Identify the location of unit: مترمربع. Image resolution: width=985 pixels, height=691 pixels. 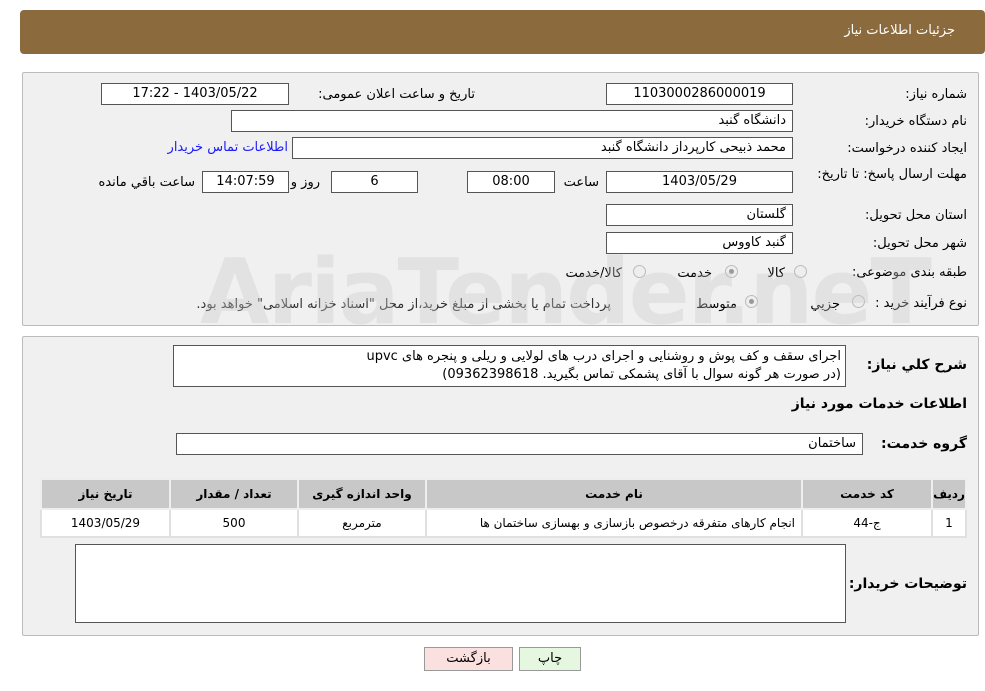
(362, 523).